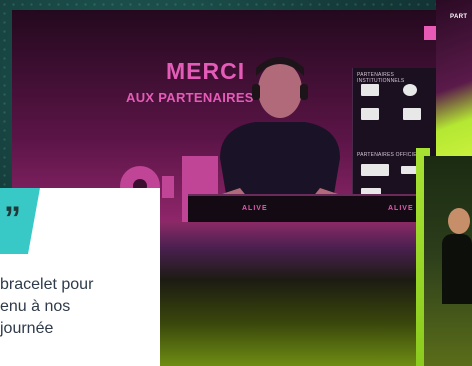 The width and height of the screenshot is (472, 366). I want to click on card-text: bracelet pour enu à nos journée, so click(79, 307).